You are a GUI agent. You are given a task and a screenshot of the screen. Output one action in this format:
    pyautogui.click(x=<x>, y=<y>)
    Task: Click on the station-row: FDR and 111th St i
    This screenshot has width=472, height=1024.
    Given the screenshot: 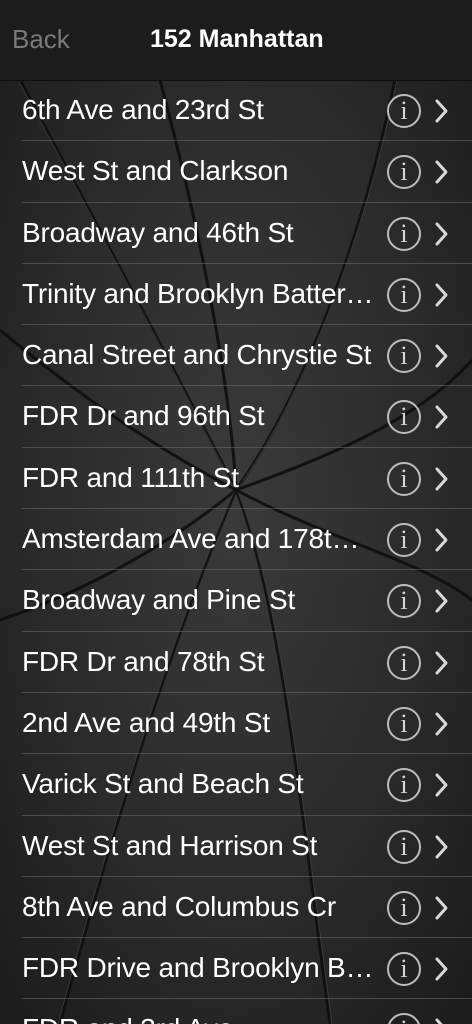 What is the action you would take?
    pyautogui.click(x=236, y=479)
    